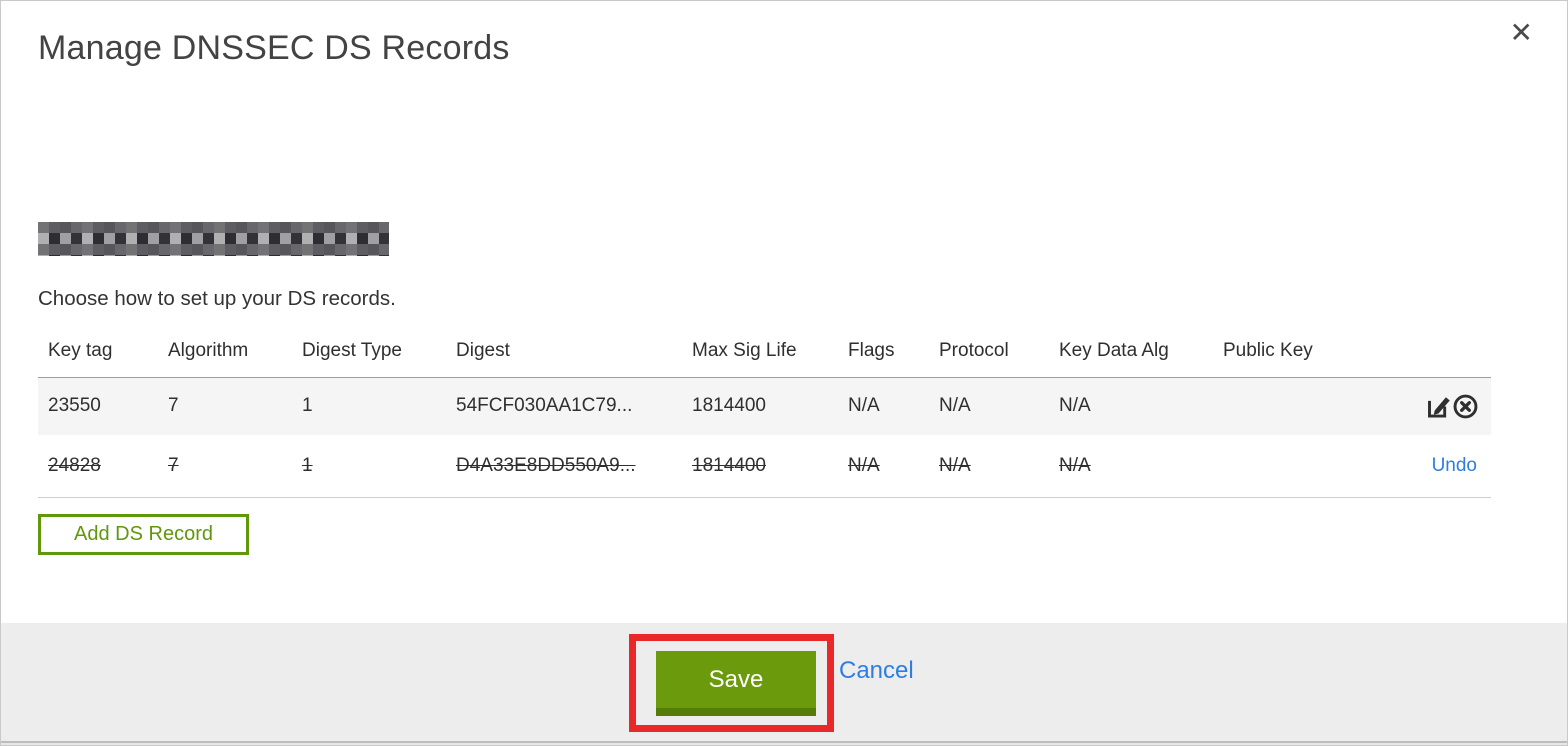  I want to click on cell-key-tag: 23550, so click(74, 406).